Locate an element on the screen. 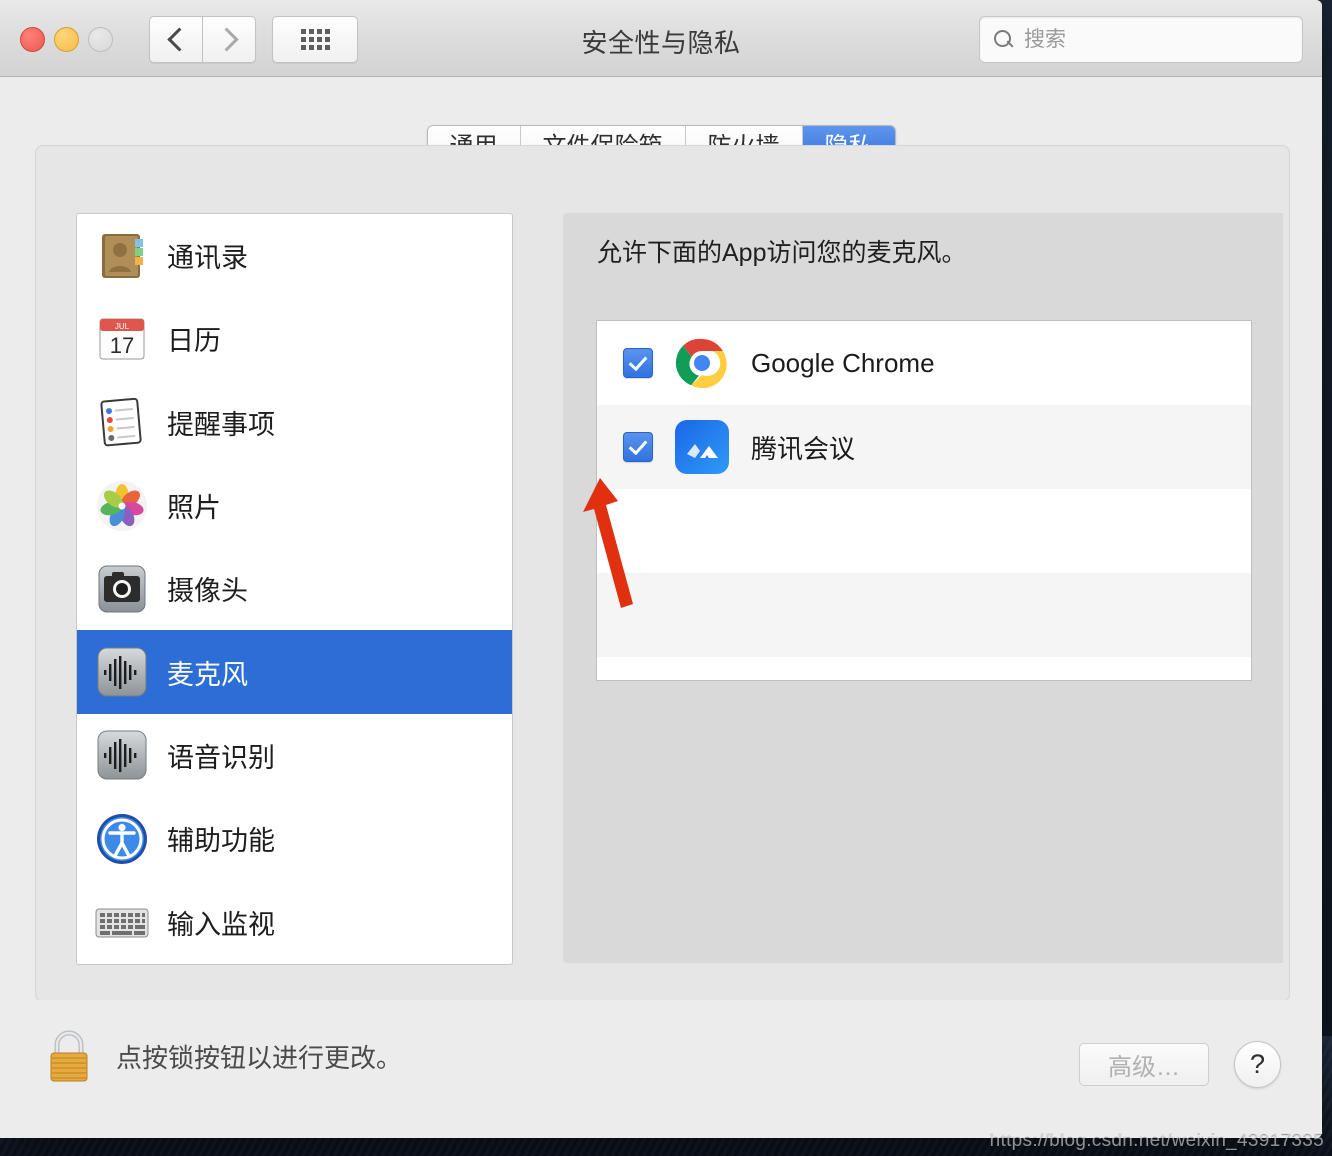 This screenshot has width=1332, height=1156. svg-text: 17 is located at coordinates (122, 345).